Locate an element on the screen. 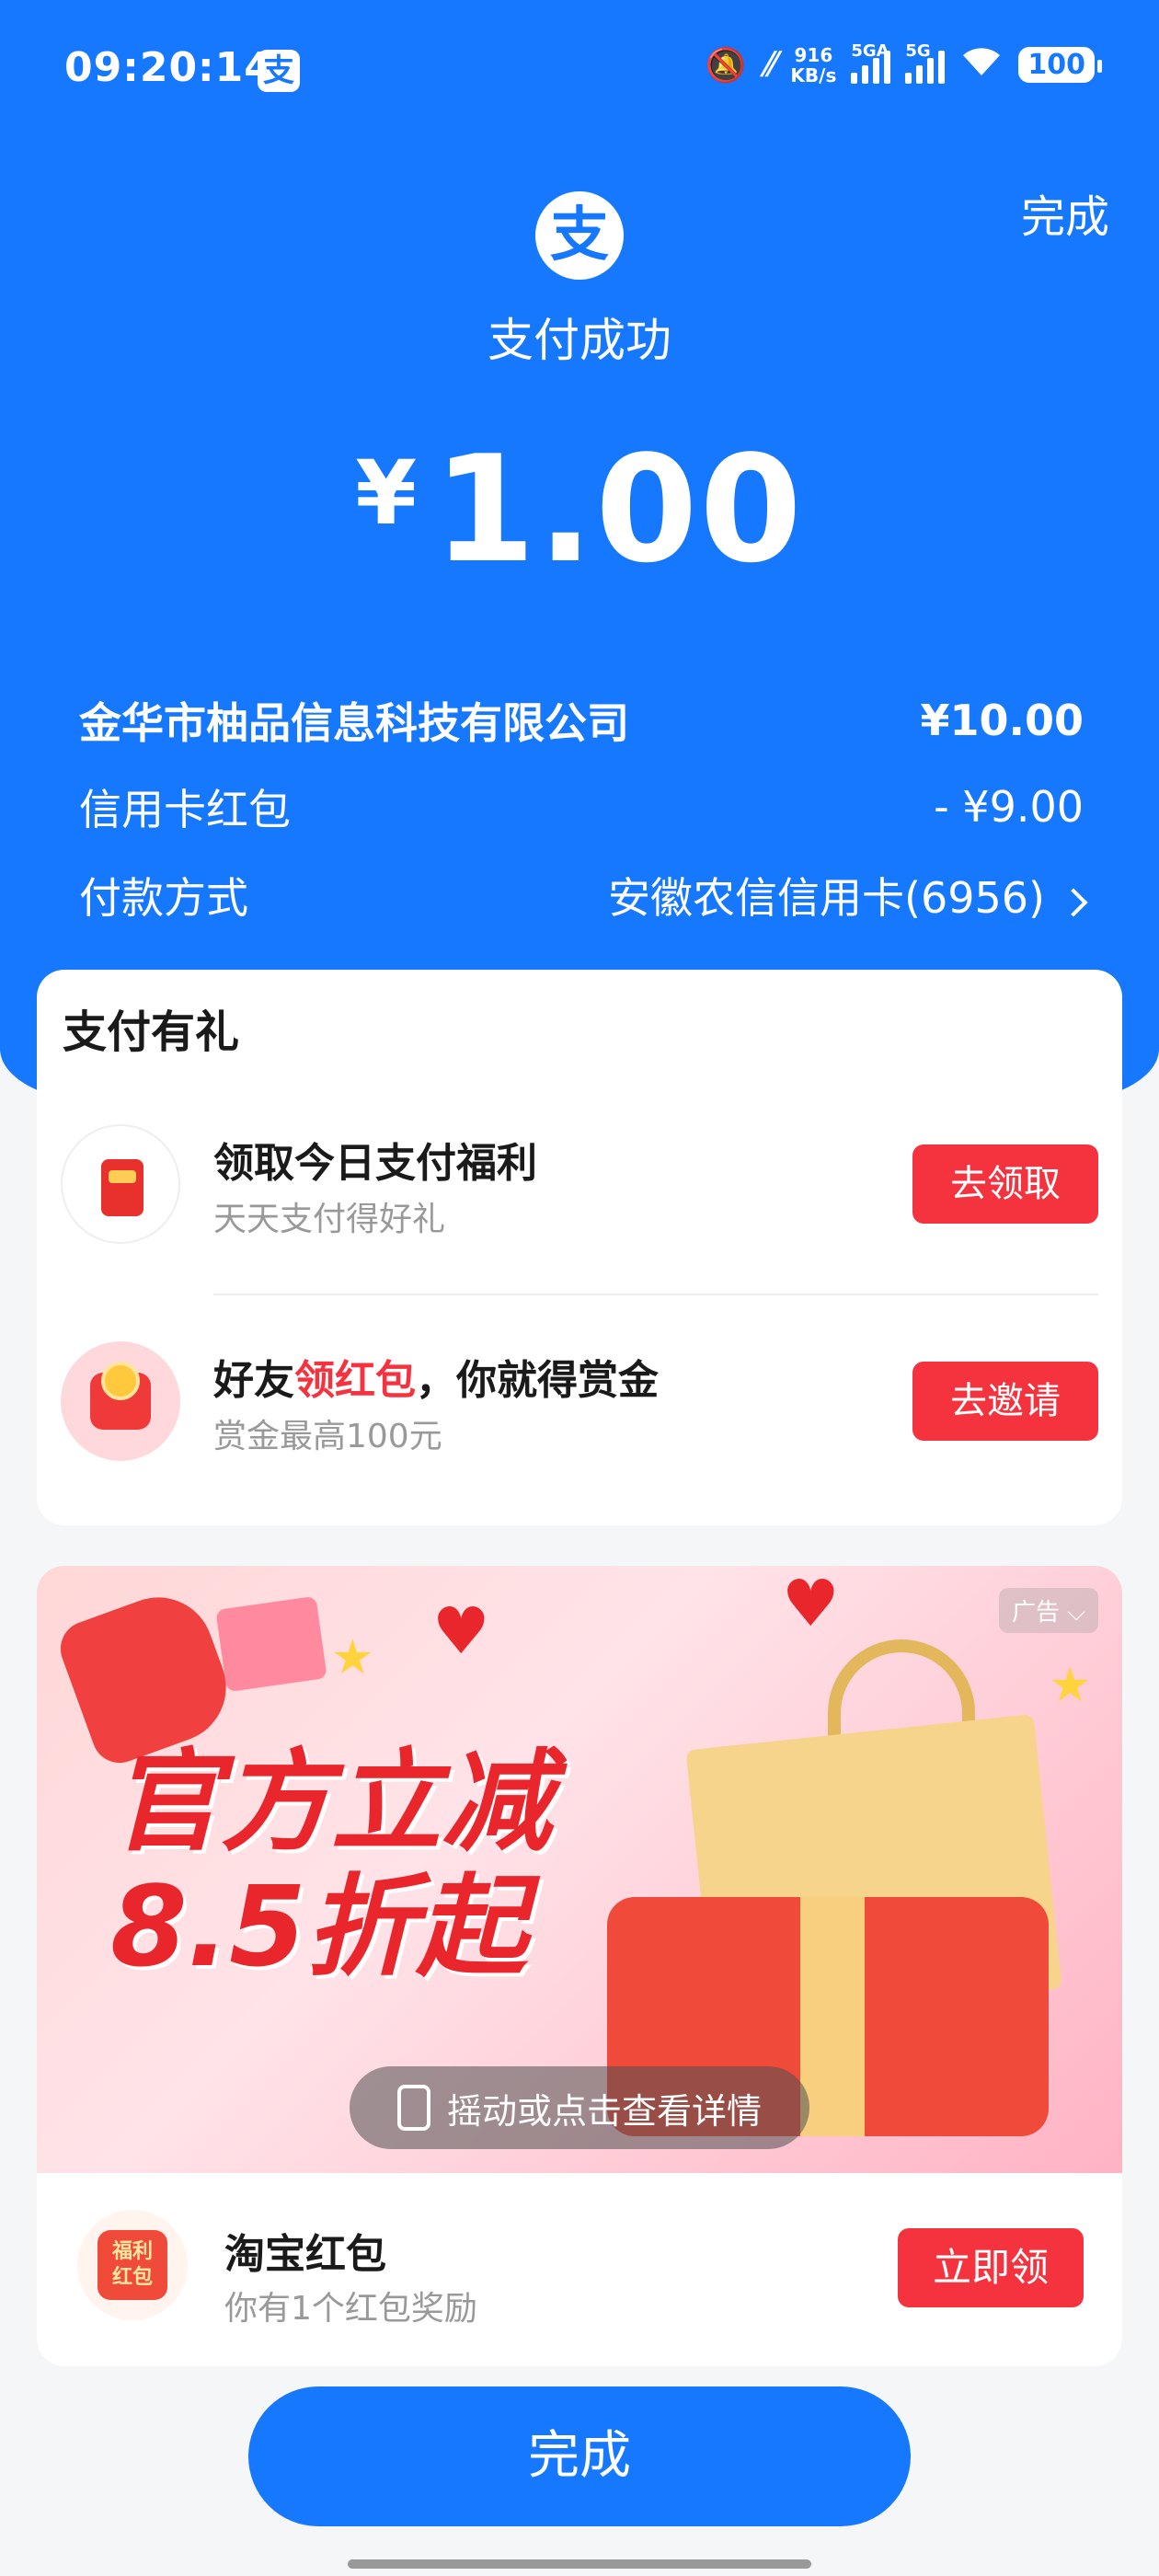 The width and height of the screenshot is (1159, 2576). invite-button: 去邀请 is located at coordinates (1005, 1401).